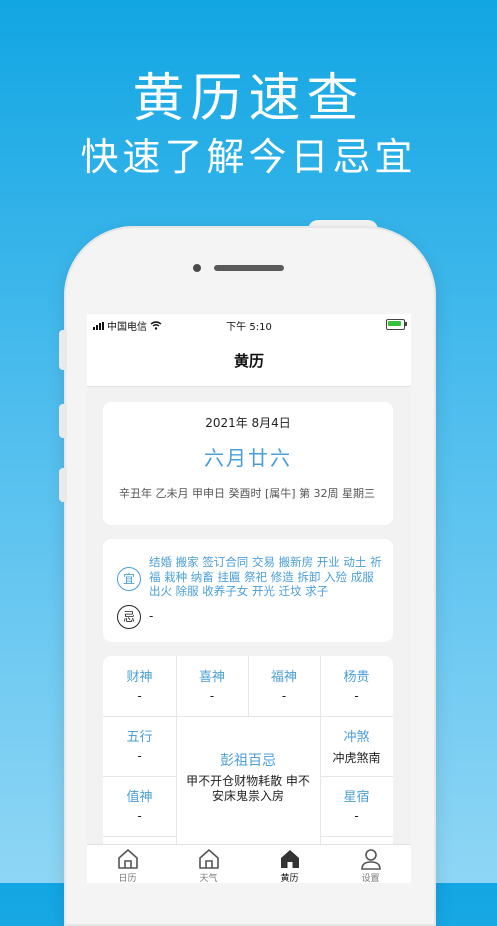  I want to click on tab-settings: 设置, so click(370, 865).